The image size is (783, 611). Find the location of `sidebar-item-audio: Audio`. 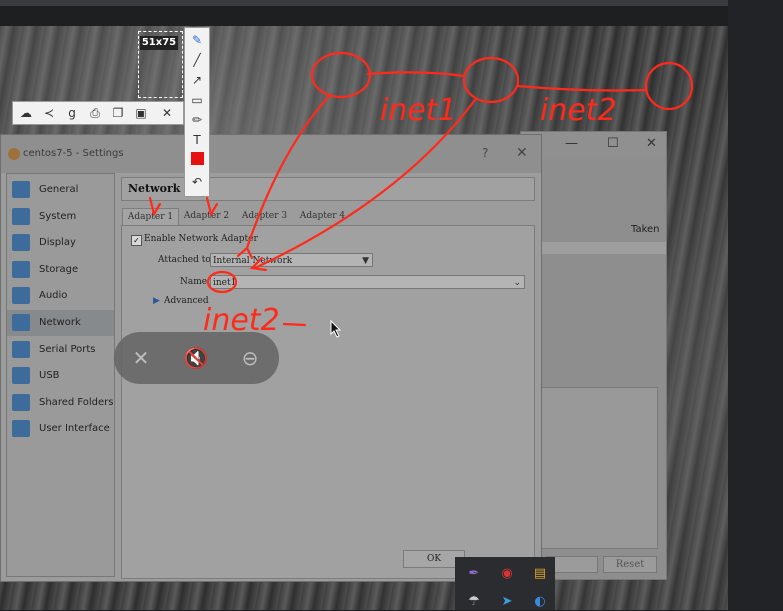

sidebar-item-audio: Audio is located at coordinates (60, 296).